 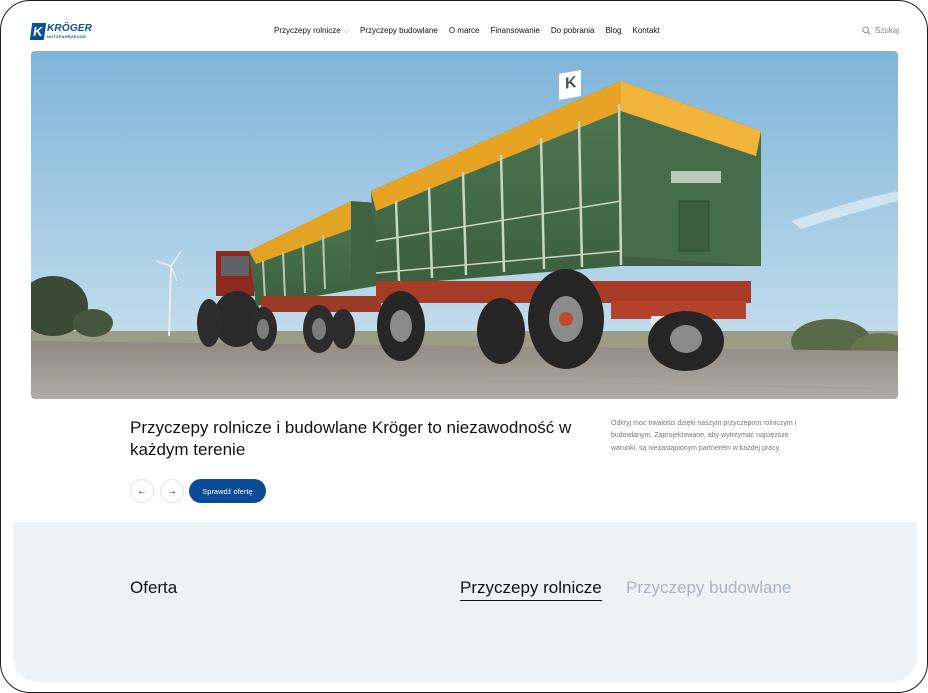 What do you see at coordinates (886, 30) in the screenshot?
I see `search-label: Szukaj` at bounding box center [886, 30].